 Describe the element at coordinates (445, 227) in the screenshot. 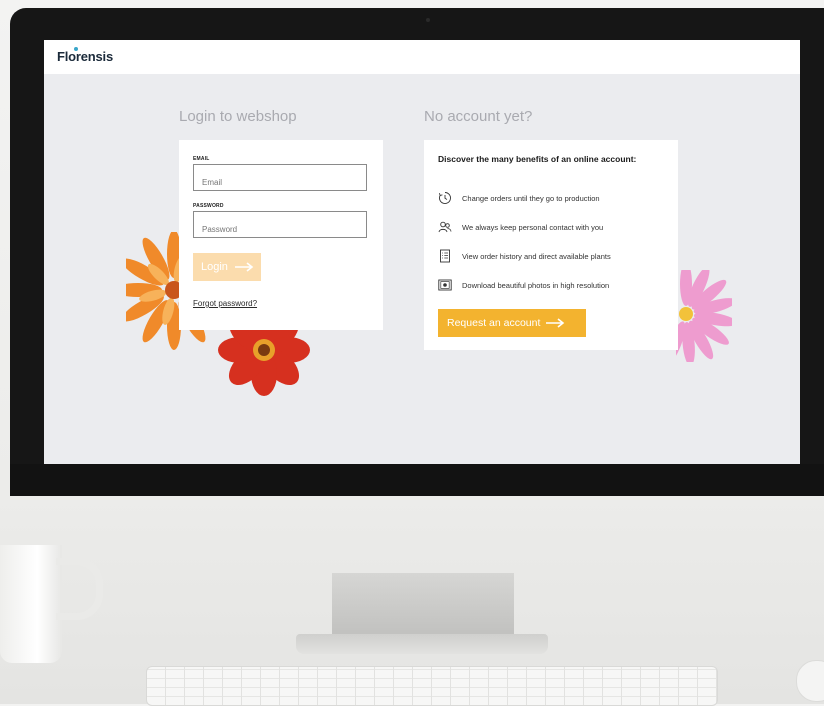

I see `users-icon` at that location.